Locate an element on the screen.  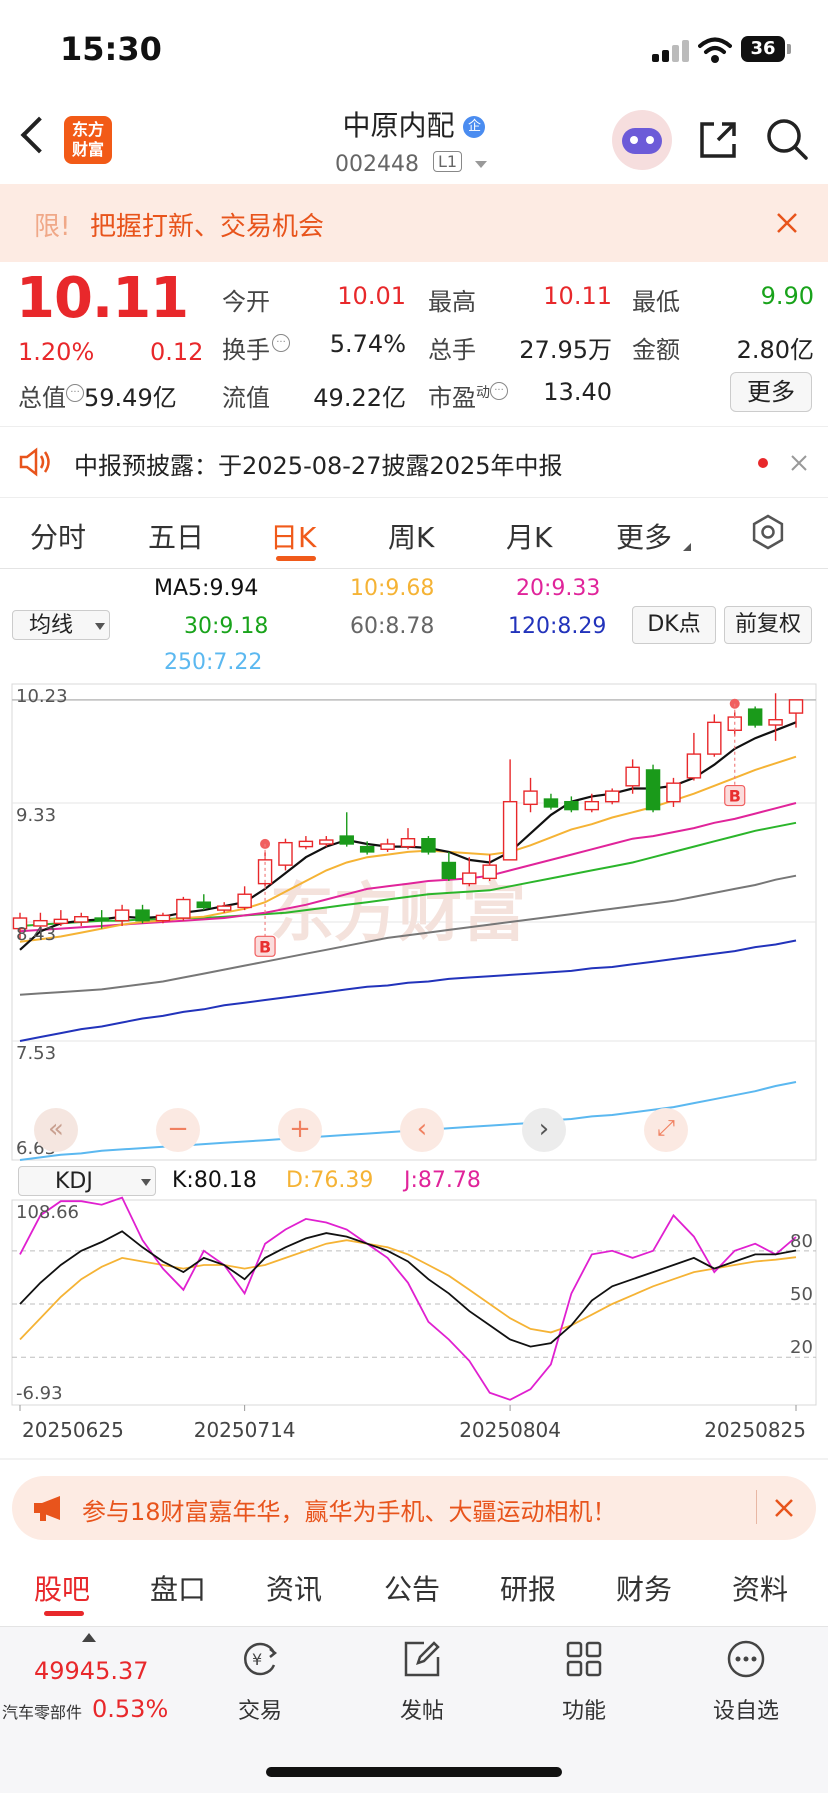
date-label: 20250804 is located at coordinates (510, 1430).